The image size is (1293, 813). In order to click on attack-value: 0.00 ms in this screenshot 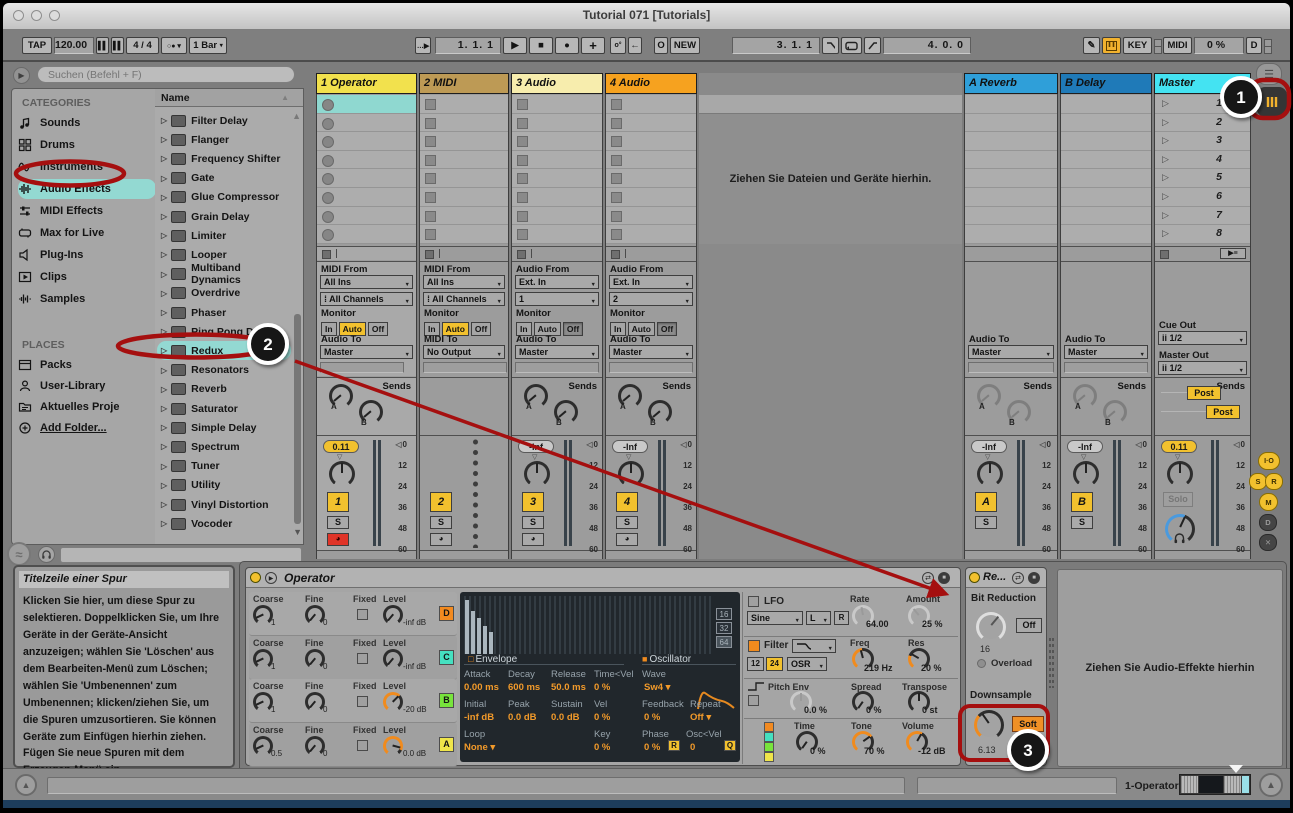, I will do `click(481, 687)`.